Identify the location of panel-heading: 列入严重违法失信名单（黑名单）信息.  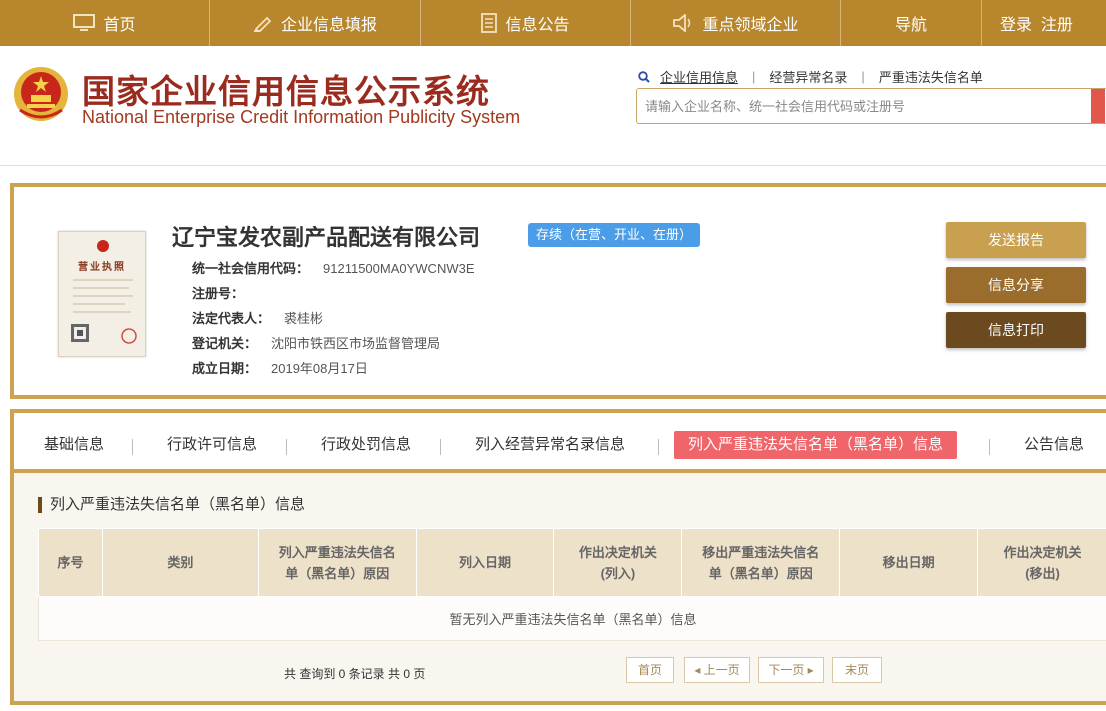
(171, 505).